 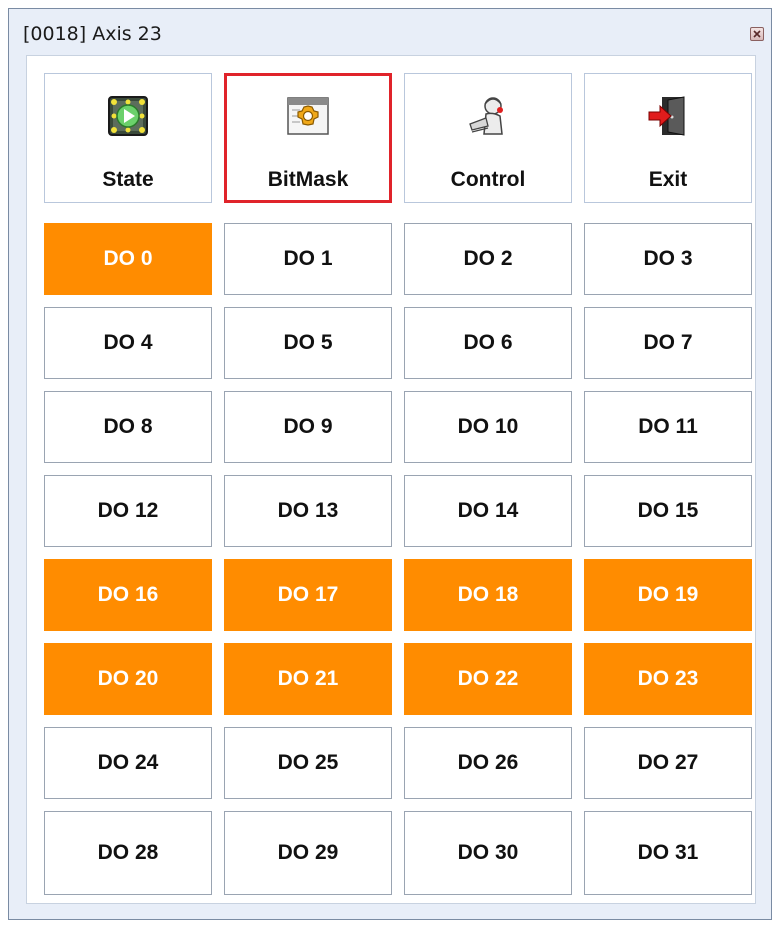 I want to click on do-button-19: DO 19, so click(x=668, y=595).